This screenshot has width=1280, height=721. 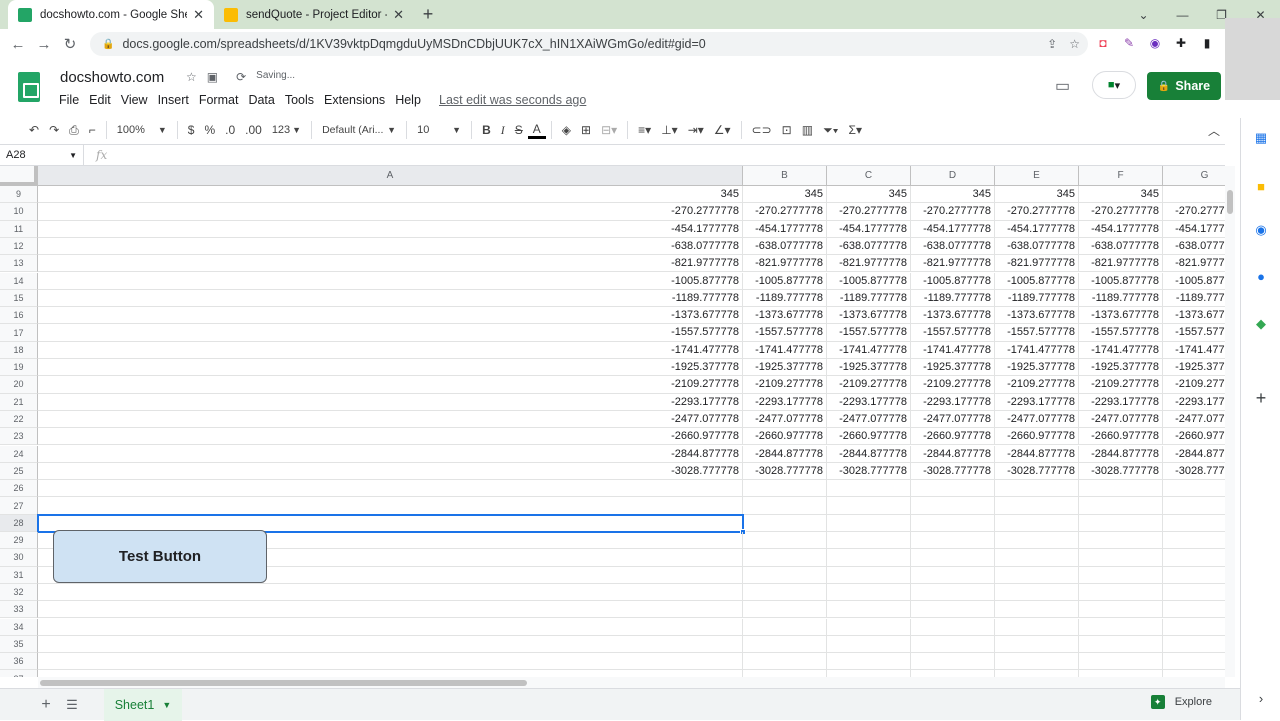 What do you see at coordinates (1261, 398) in the screenshot?
I see `add-addon-icon: +` at bounding box center [1261, 398].